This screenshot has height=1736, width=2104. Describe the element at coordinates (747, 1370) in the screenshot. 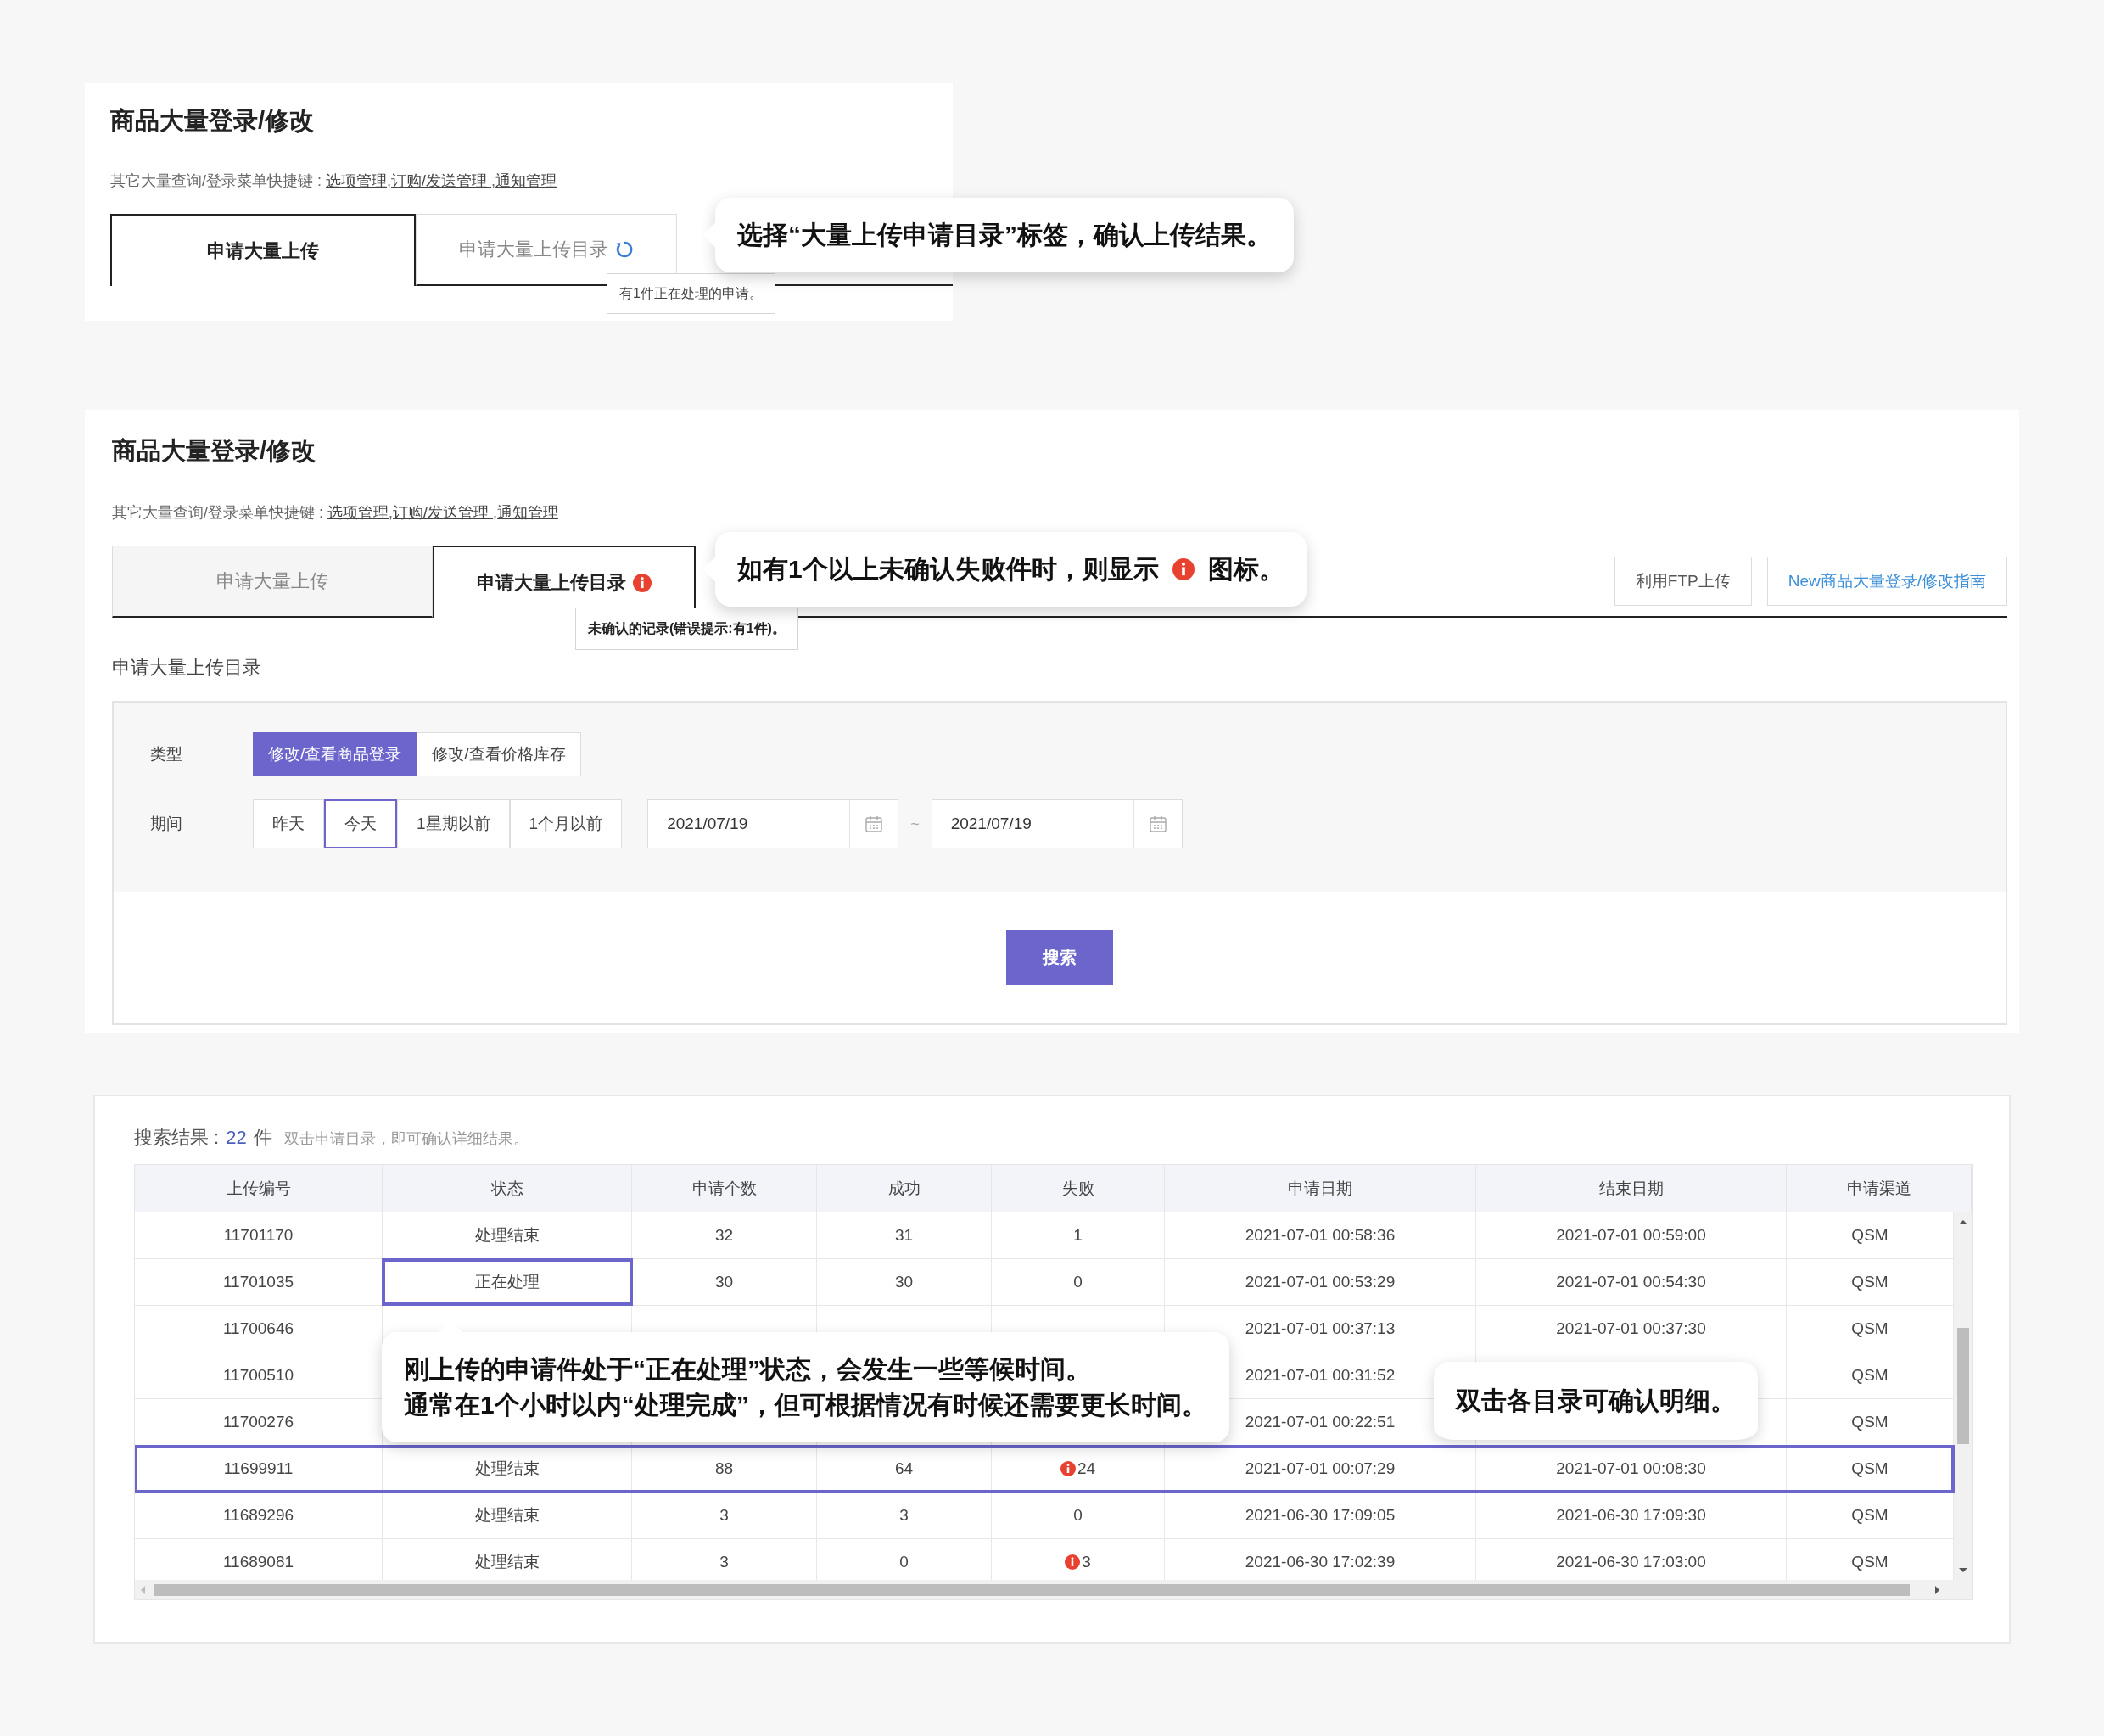

I see `callout-text: 刚上传的申请件处于“正在处理”状态，会发生一些等候时间。` at that location.